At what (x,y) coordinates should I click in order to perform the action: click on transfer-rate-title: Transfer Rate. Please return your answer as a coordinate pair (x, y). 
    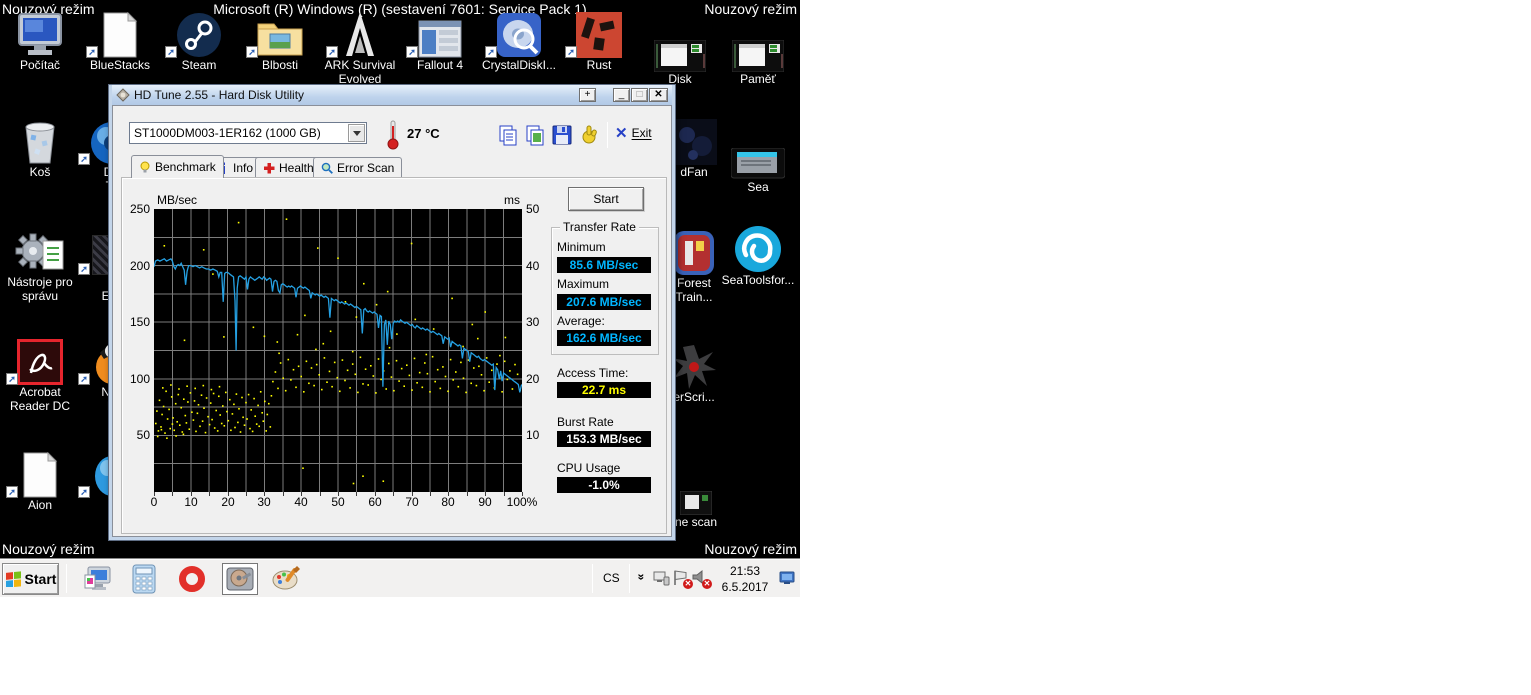
    Looking at the image, I should click on (599, 227).